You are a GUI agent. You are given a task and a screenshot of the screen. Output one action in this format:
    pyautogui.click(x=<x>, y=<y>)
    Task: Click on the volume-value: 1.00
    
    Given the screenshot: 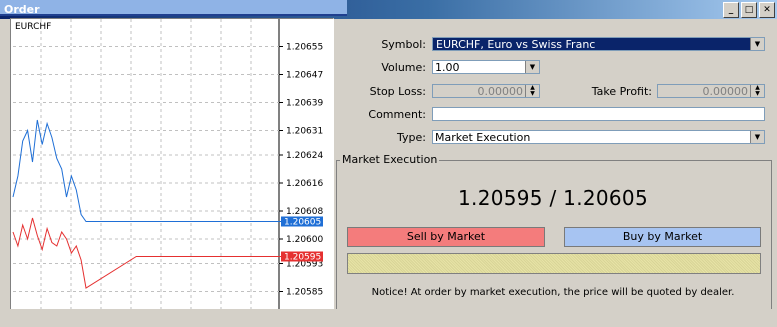 What is the action you would take?
    pyautogui.click(x=447, y=67)
    